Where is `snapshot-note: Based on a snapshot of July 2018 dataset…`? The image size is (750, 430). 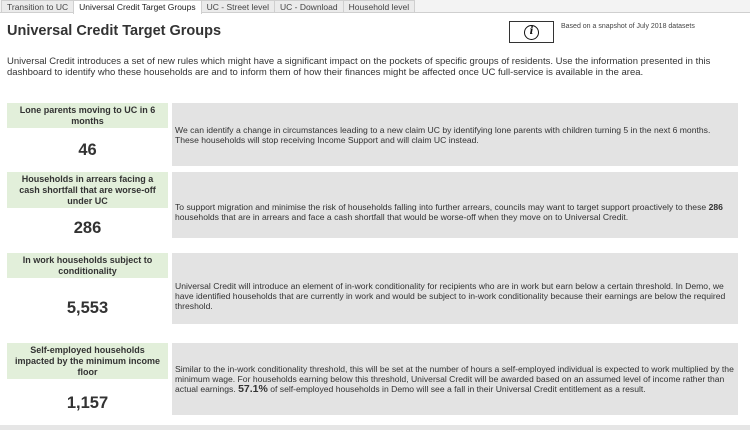
snapshot-note: Based on a snapshot of July 2018 dataset… is located at coordinates (628, 26).